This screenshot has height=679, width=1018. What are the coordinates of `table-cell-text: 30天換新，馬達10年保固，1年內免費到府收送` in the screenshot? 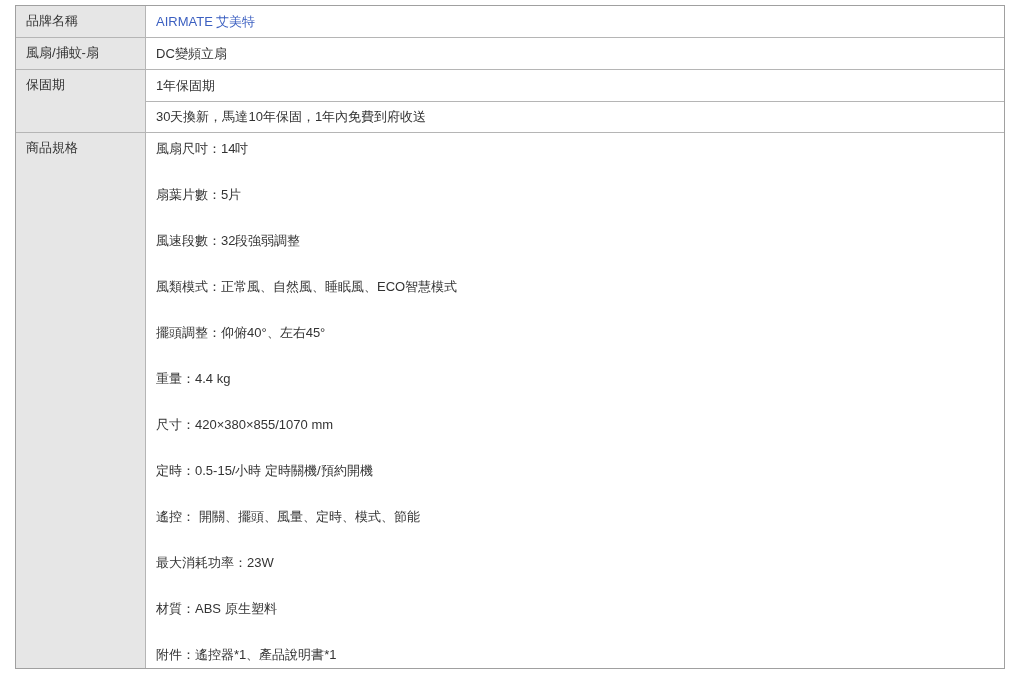 It's located at (291, 117).